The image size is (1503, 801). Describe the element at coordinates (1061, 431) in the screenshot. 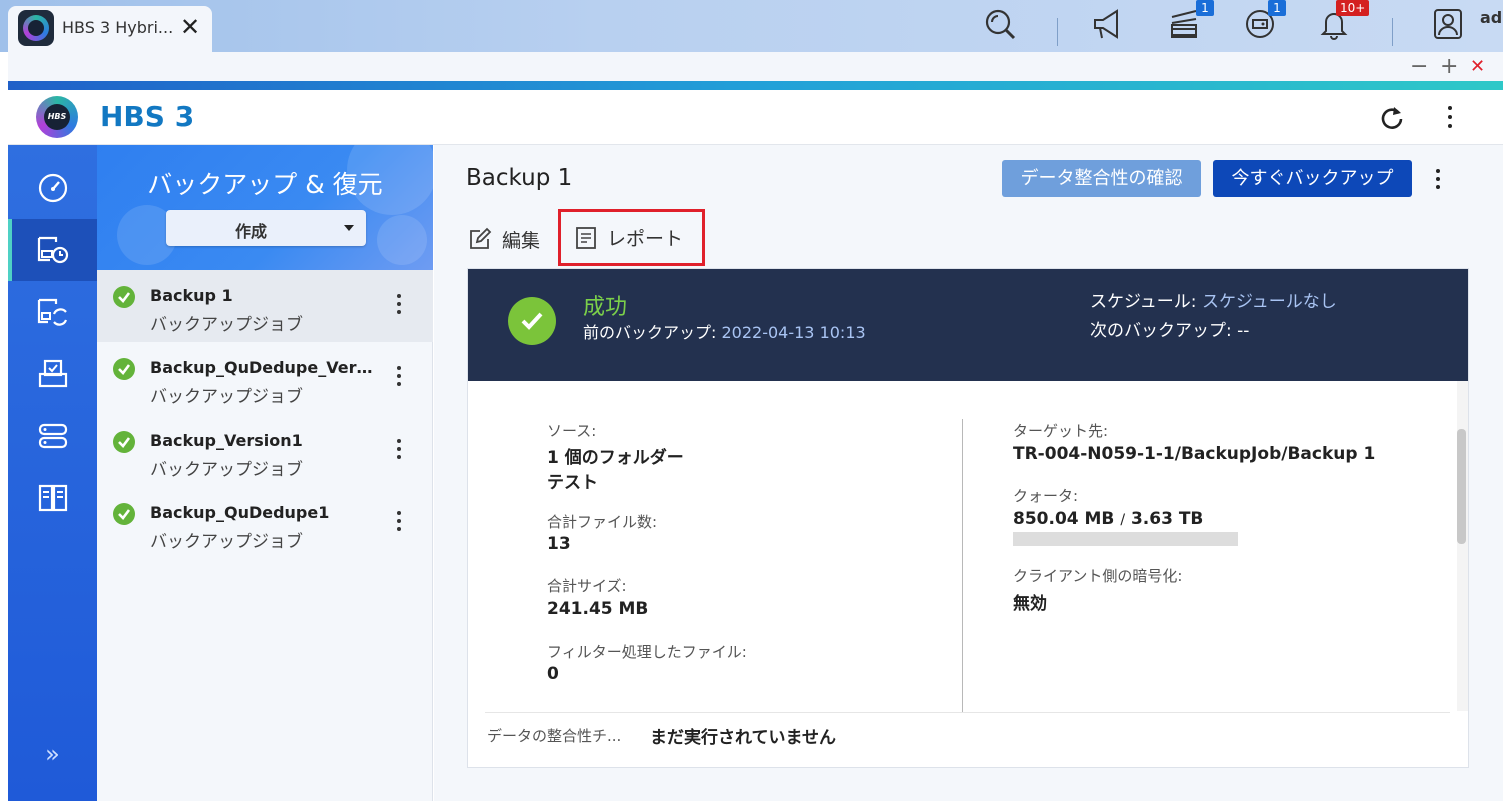

I see `target-label: ターゲット先:` at that location.